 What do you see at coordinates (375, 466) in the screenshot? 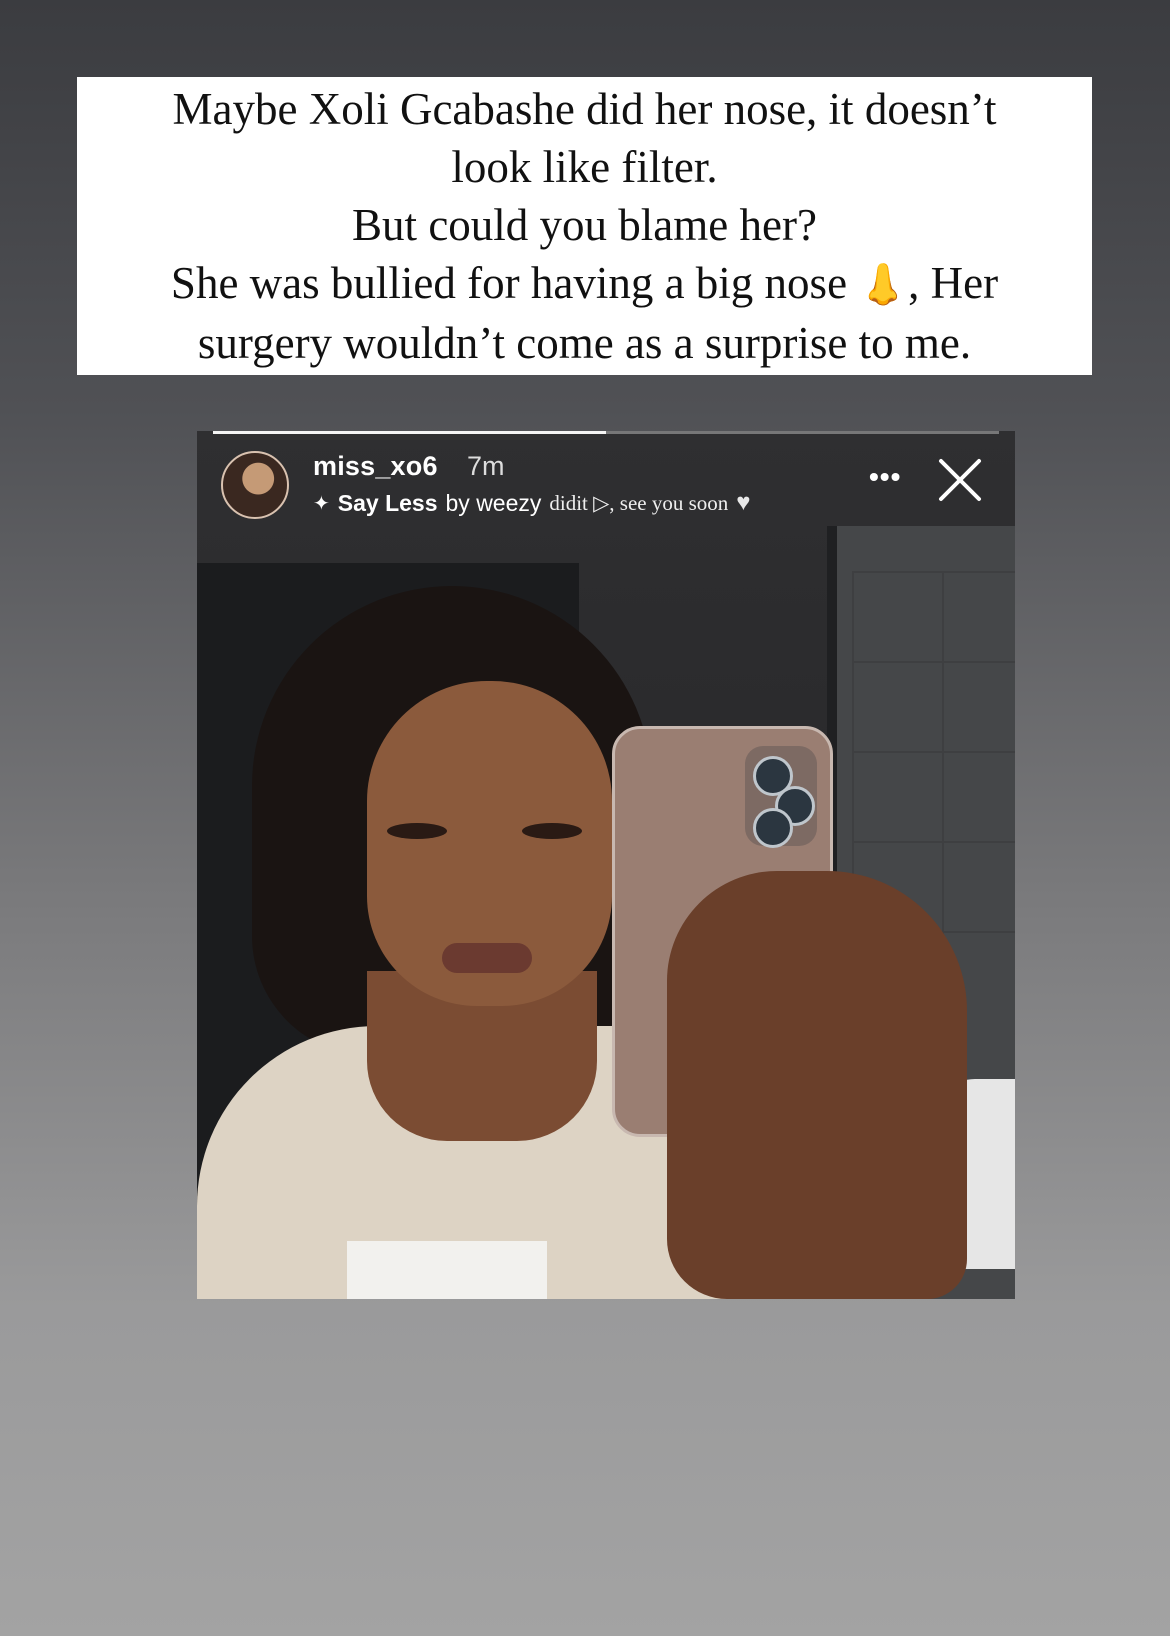
I see `story-username: miss_xo6` at bounding box center [375, 466].